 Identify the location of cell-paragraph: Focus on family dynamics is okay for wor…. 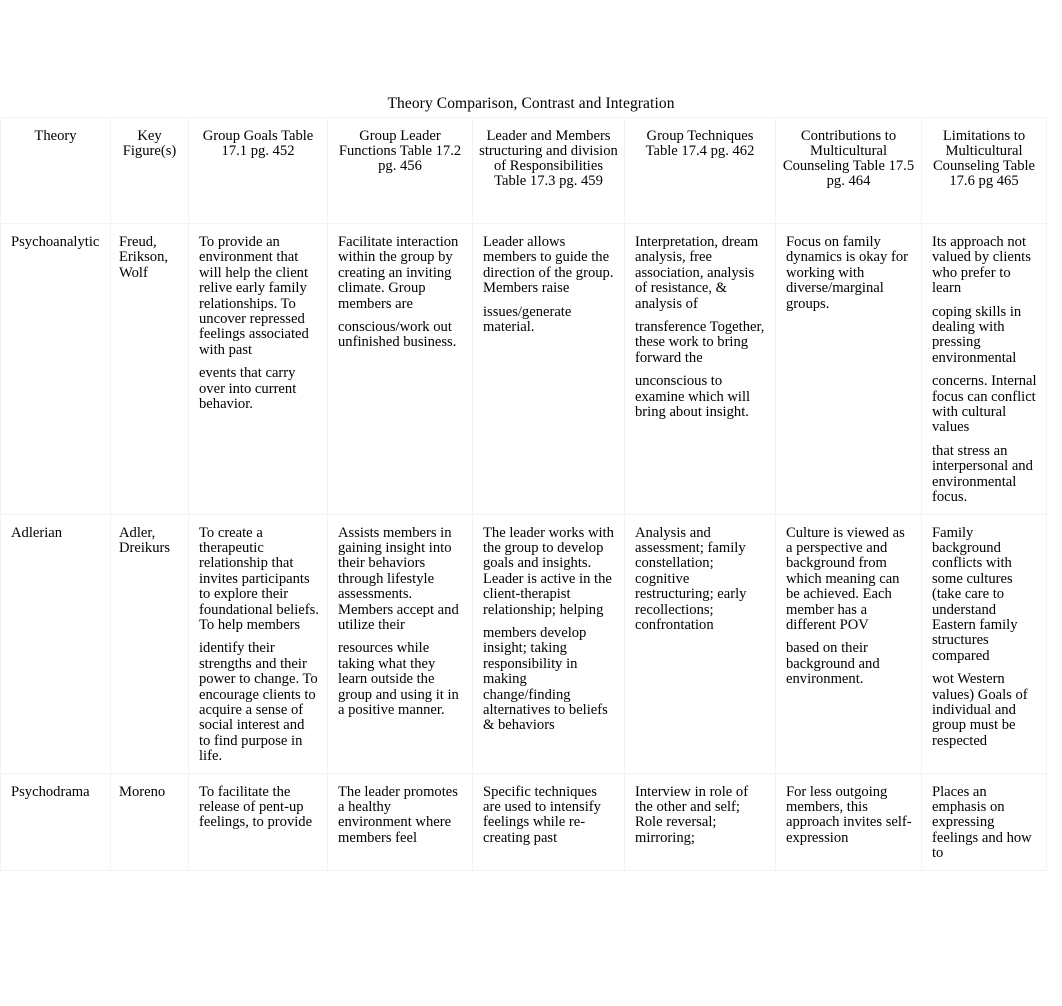
(847, 273).